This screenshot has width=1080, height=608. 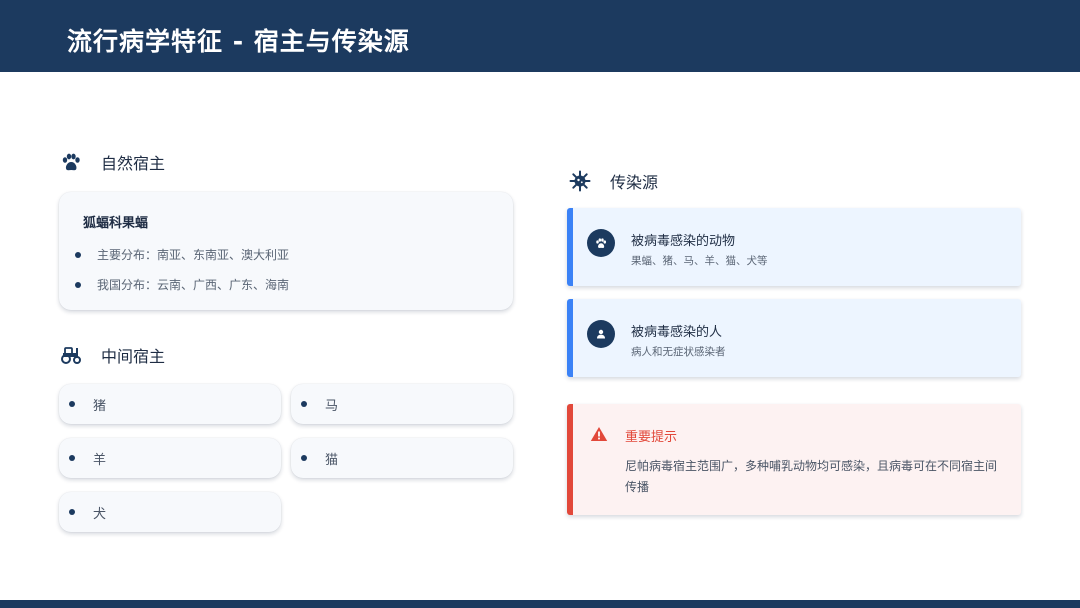 What do you see at coordinates (332, 406) in the screenshot?
I see `host-label: 马` at bounding box center [332, 406].